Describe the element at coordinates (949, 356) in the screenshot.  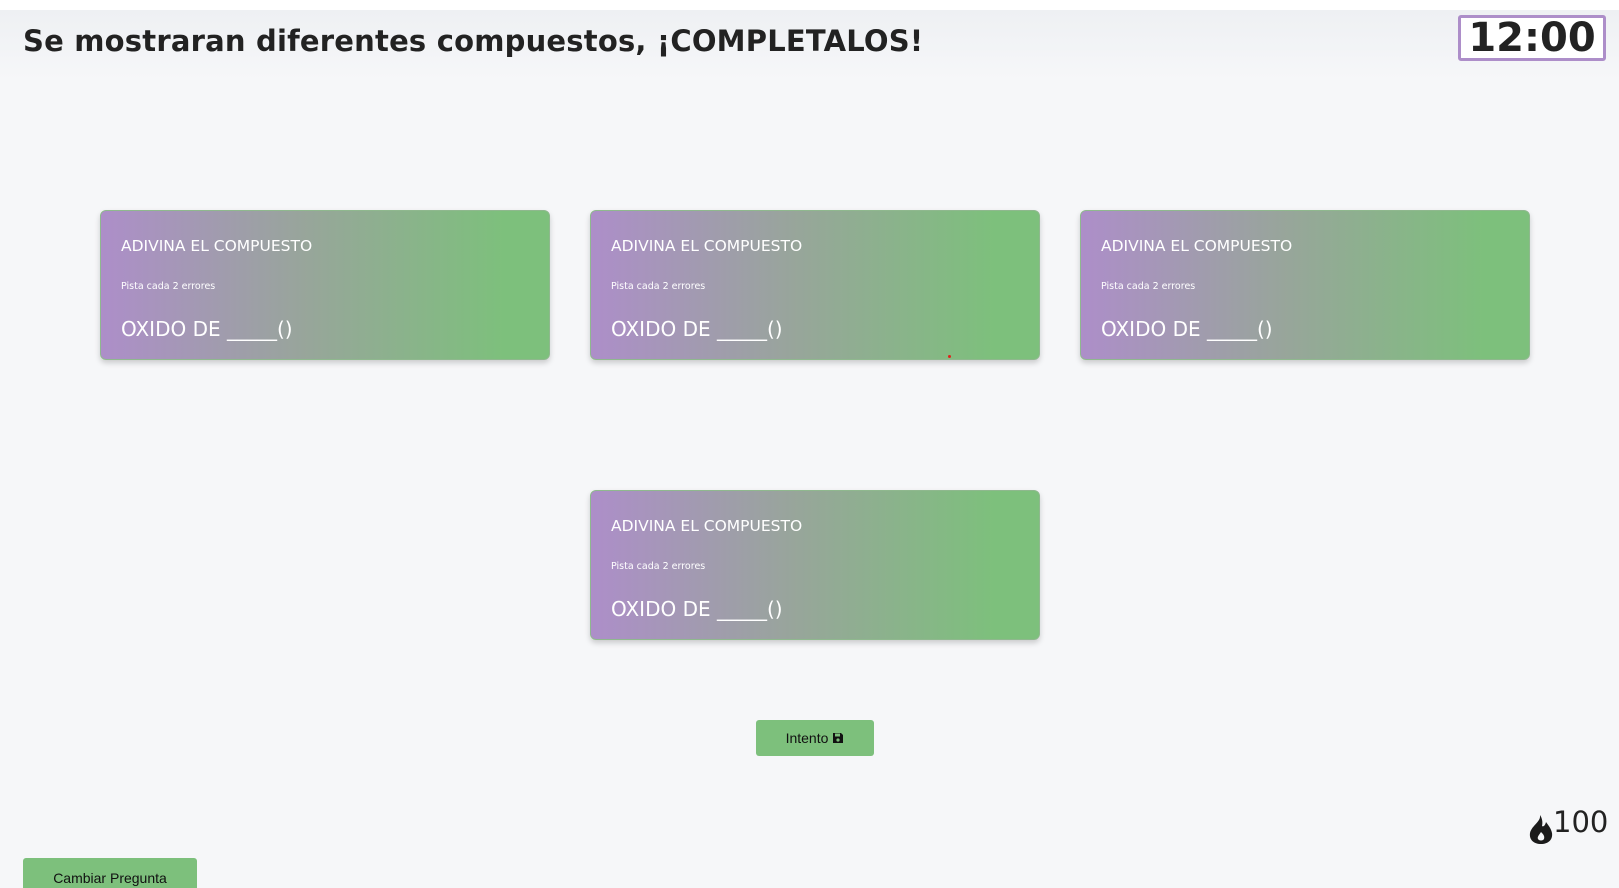
I see `cursor-dot` at that location.